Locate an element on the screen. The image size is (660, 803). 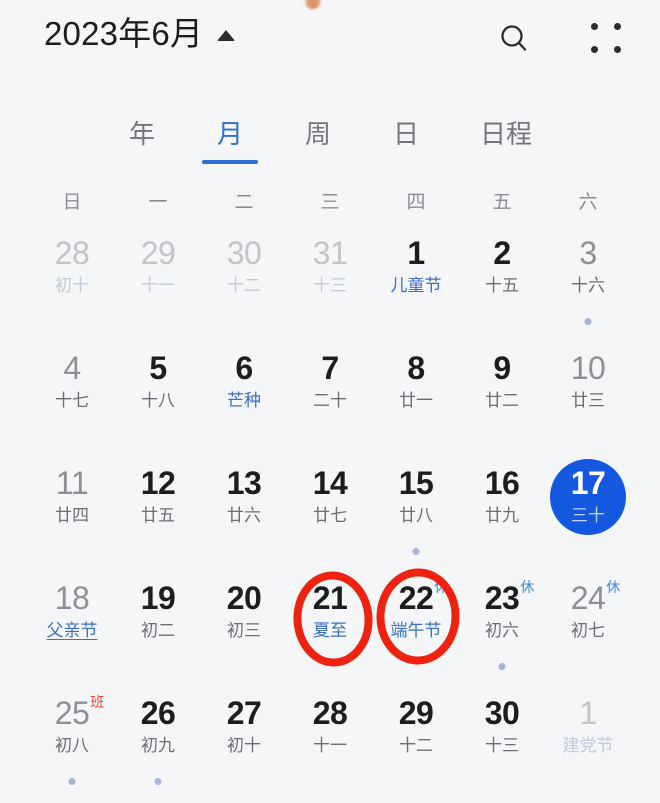
day-number-wrap: 2 is located at coordinates (502, 253).